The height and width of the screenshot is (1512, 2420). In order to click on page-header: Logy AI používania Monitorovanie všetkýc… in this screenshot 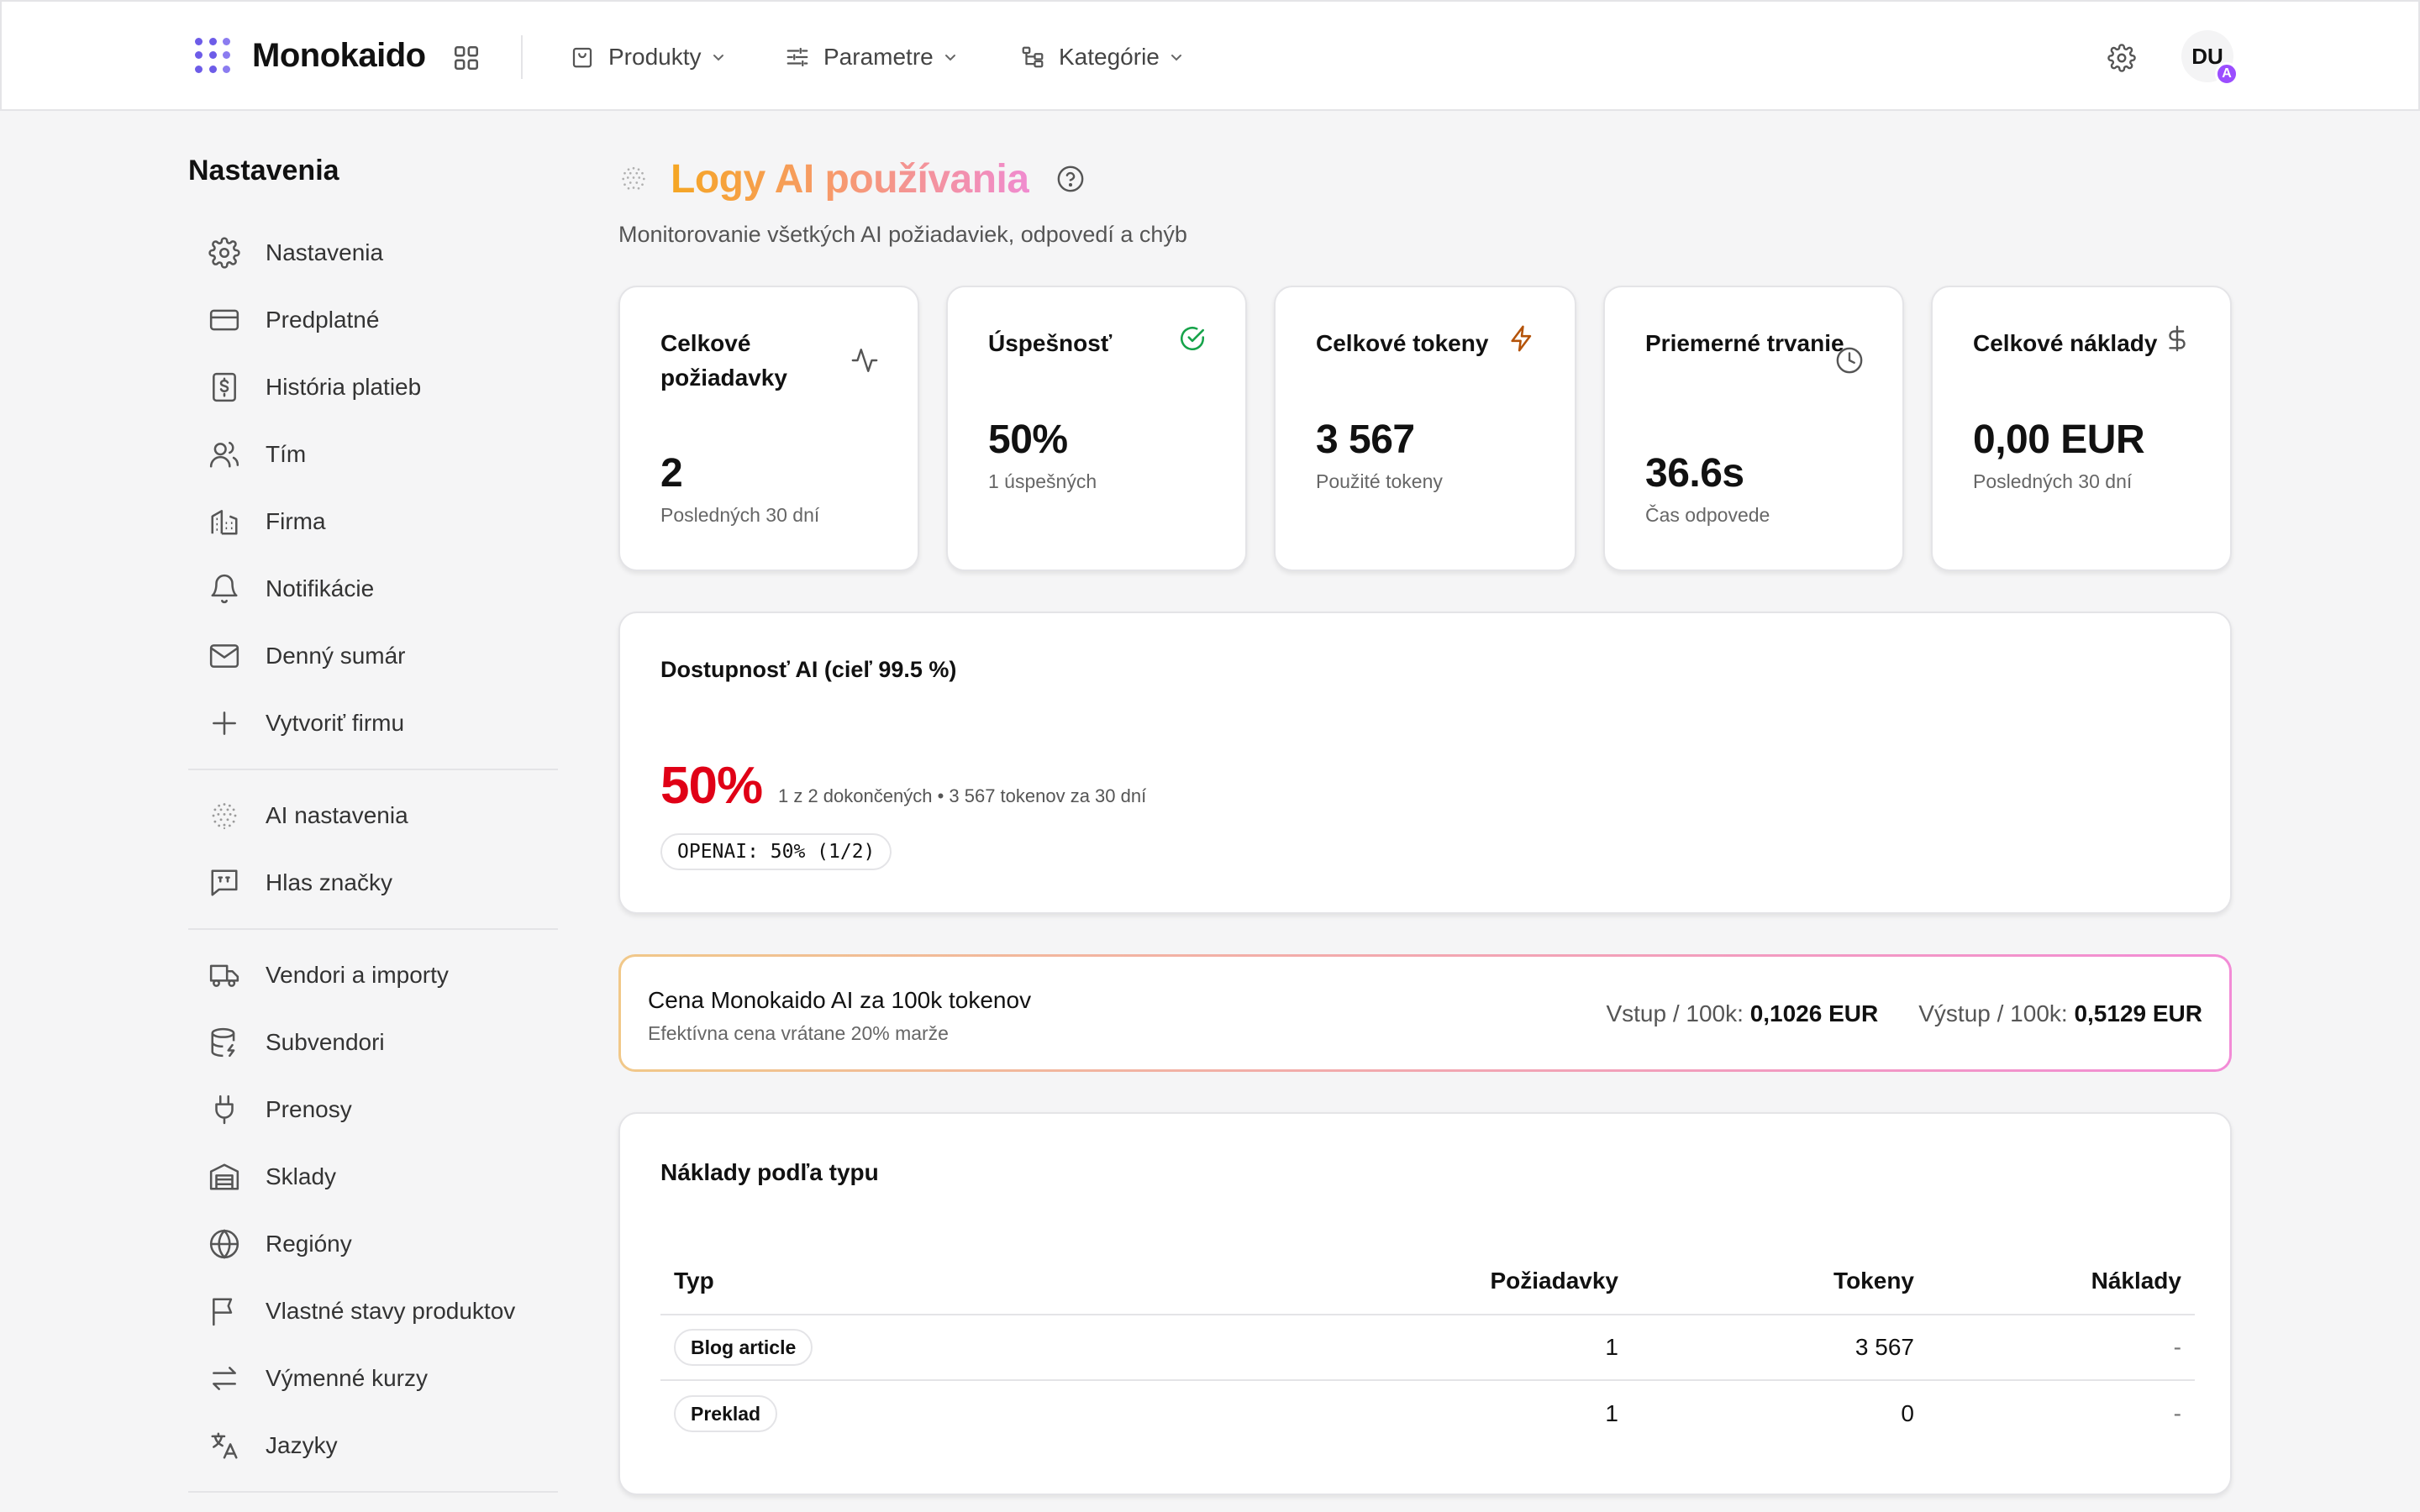, I will do `click(902, 200)`.